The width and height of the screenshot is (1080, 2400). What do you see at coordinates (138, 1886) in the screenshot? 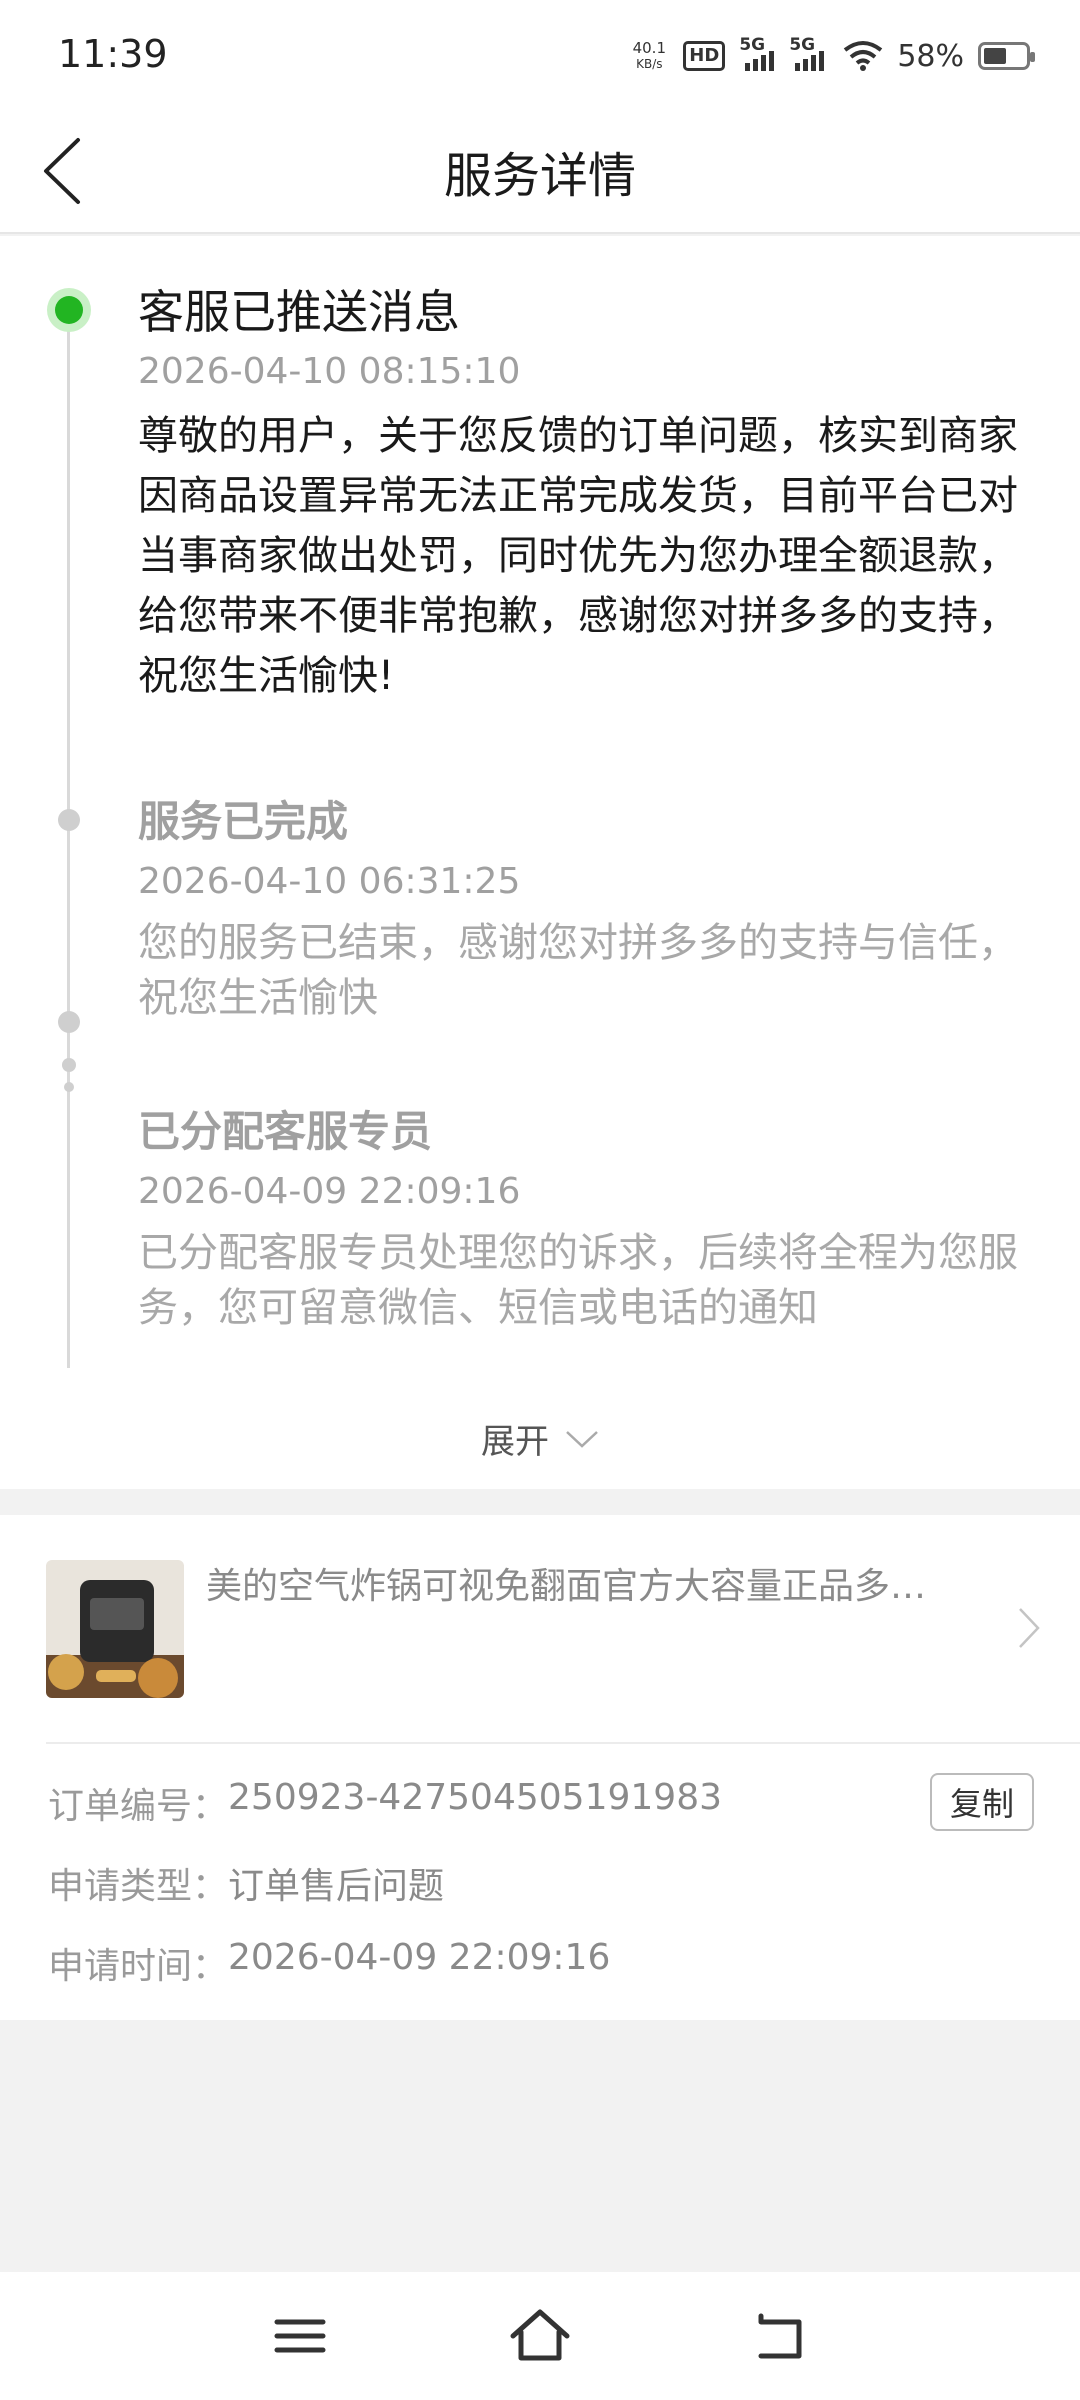
I see `apply-type-label: 申请类型：` at bounding box center [138, 1886].